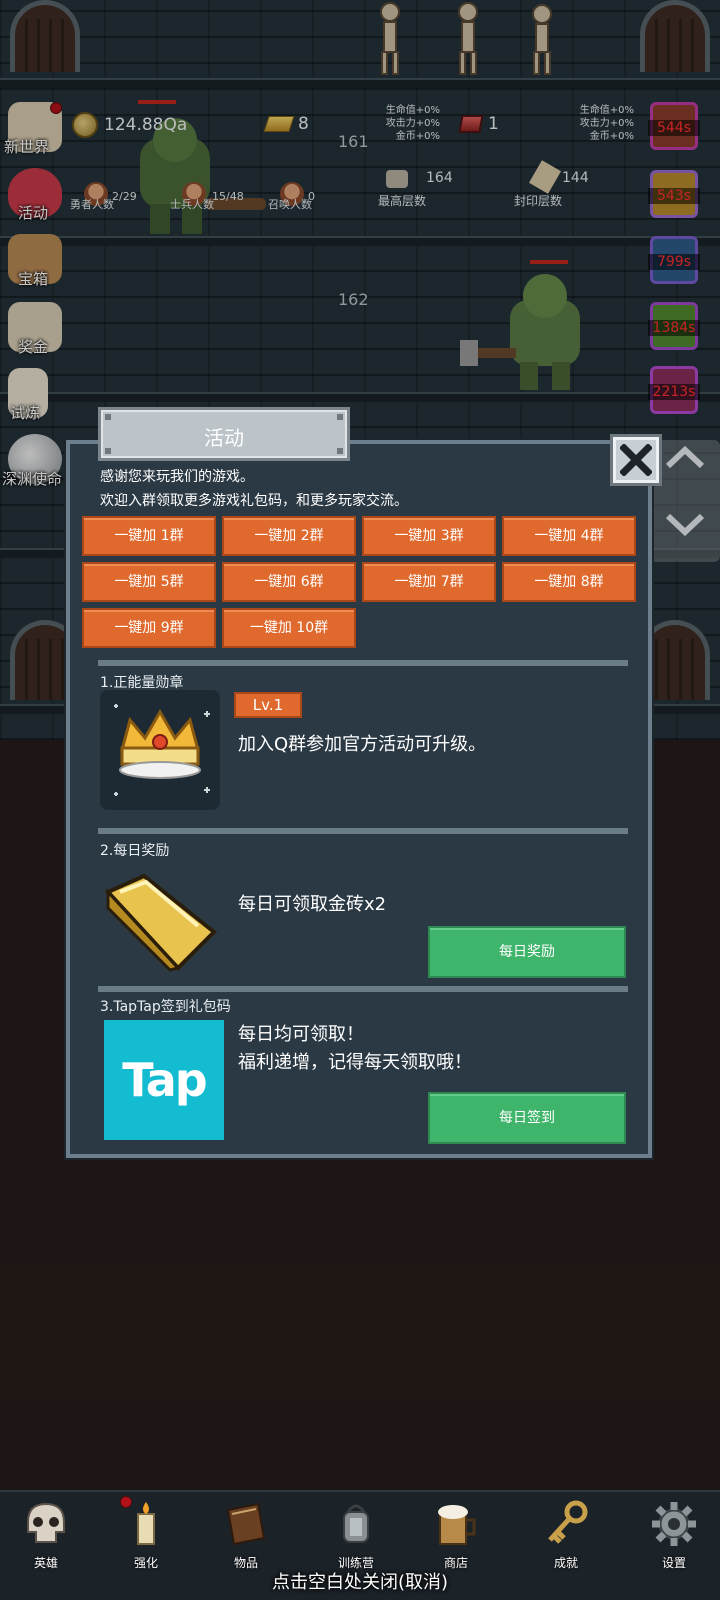 The width and height of the screenshot is (720, 1600). Describe the element at coordinates (569, 536) in the screenshot. I see `join-group-4-button: 一键加 4群` at that location.